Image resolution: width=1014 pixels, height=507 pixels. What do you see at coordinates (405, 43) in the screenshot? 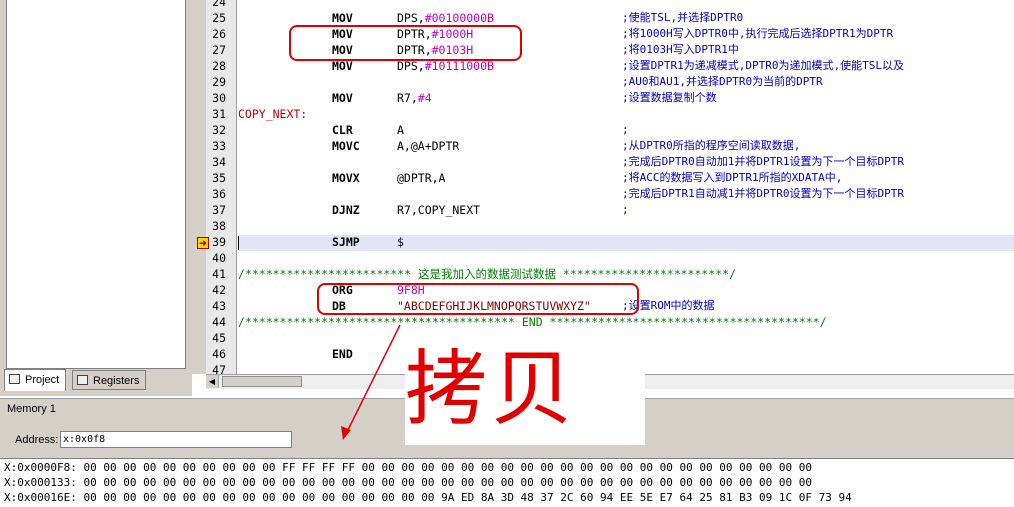
I see `highlight-box-dptr` at bounding box center [405, 43].